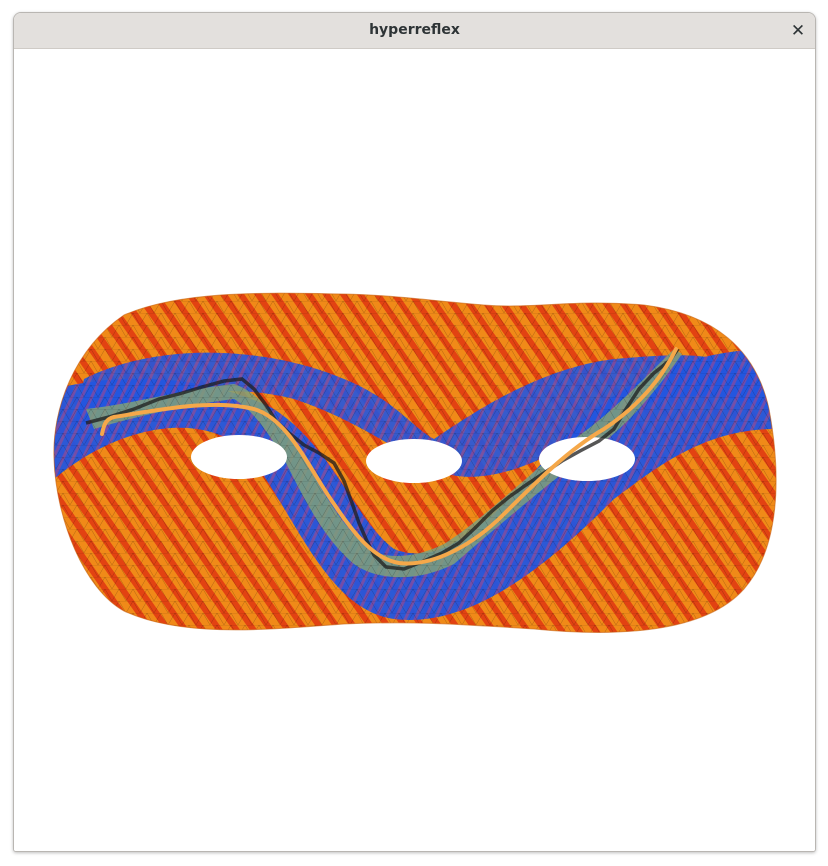  I want to click on close-icon: ✕, so click(798, 31).